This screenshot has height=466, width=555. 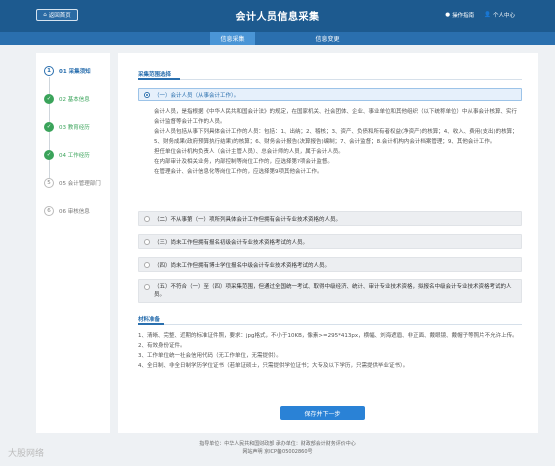 I want to click on step-5: 5 05 会计管理部门, so click(x=72, y=183).